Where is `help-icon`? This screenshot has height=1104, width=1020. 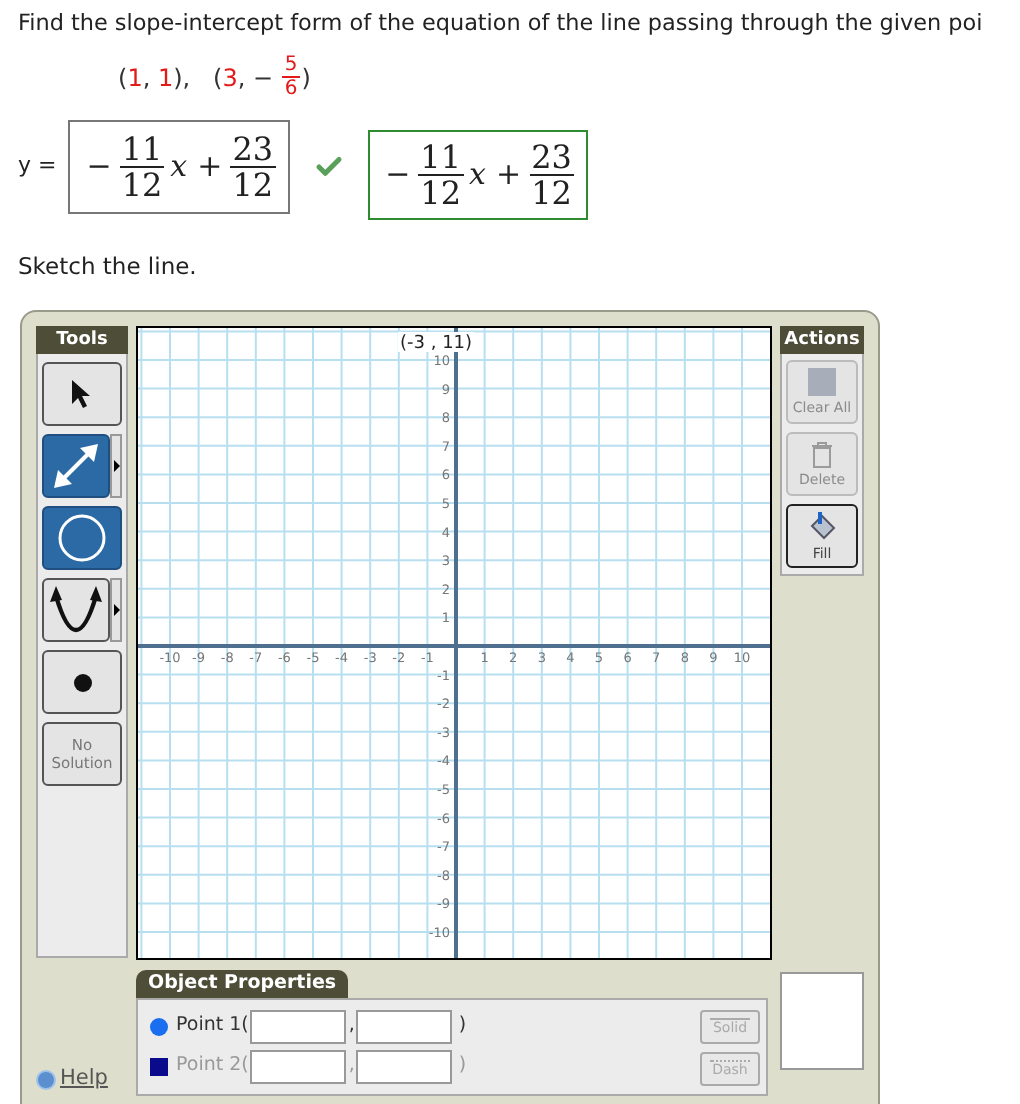
help-icon is located at coordinates (46, 1079).